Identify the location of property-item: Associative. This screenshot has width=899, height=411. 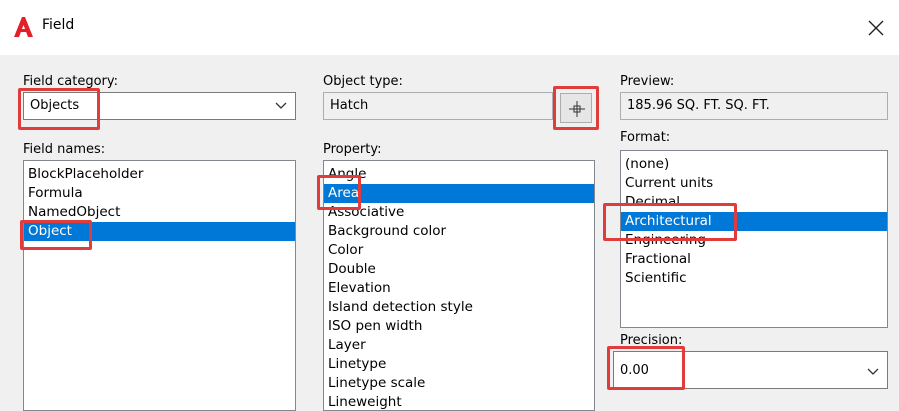
(459, 212).